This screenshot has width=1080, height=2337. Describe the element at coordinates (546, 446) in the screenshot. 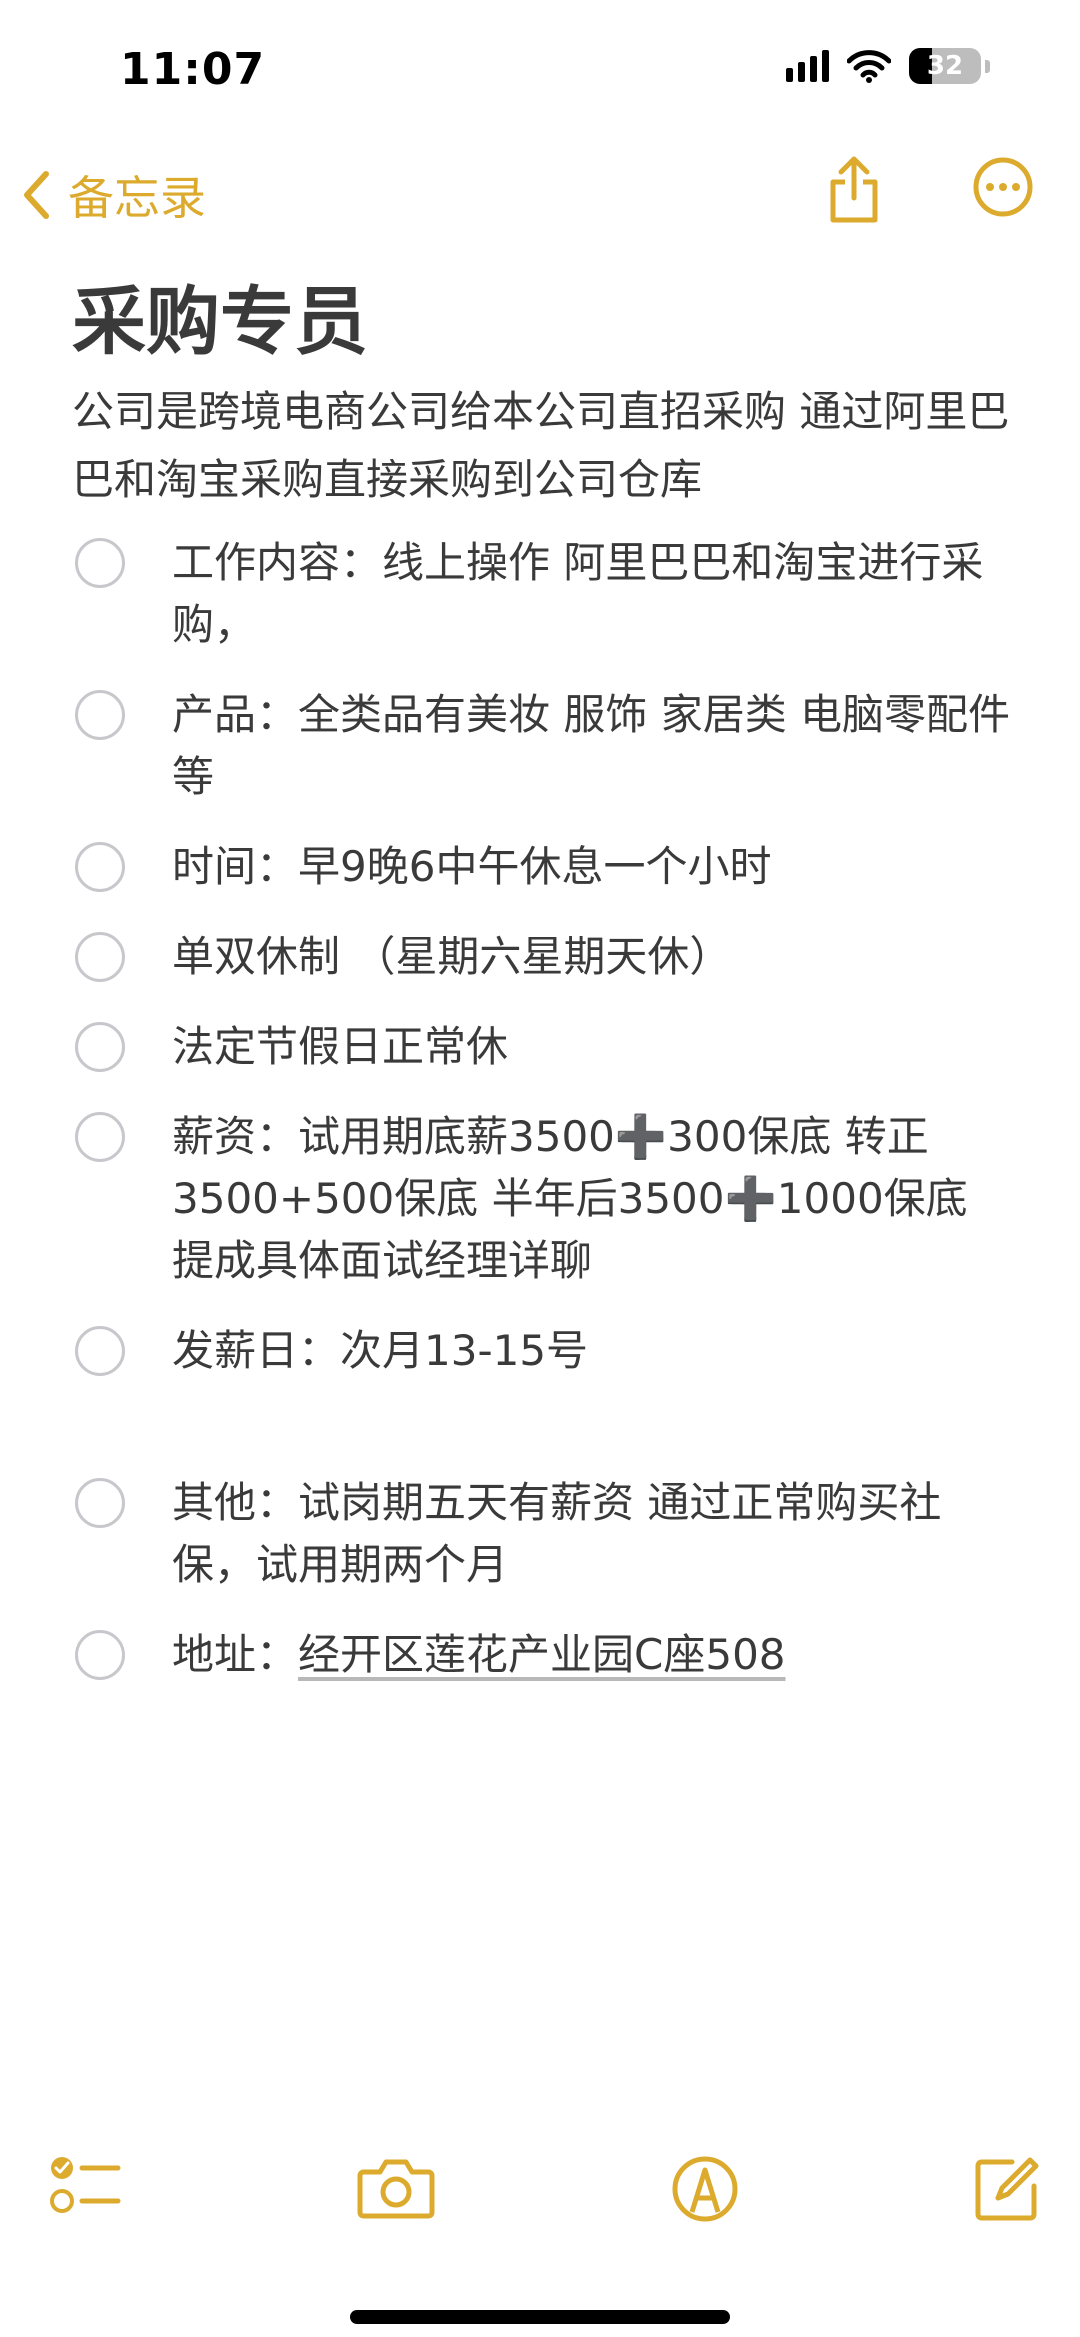

I see `note-intro: 公司是跨境电商公司给本公司直招采购 通过阿里巴巴和淘宝采购直接采购到公司仓库` at that location.